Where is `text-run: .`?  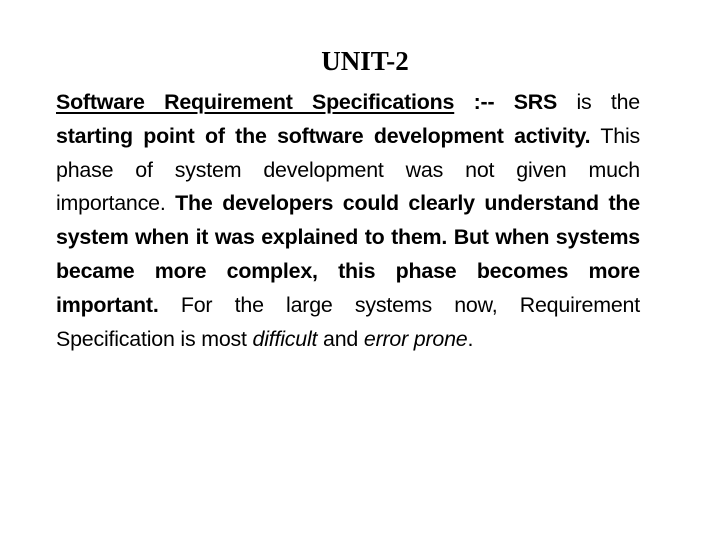 text-run: . is located at coordinates (470, 338).